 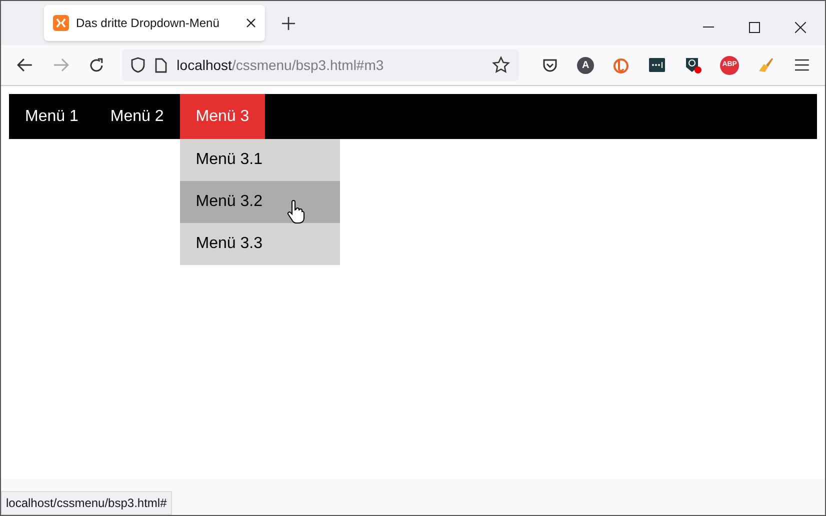 I want to click on close-window-icon, so click(x=800, y=27).